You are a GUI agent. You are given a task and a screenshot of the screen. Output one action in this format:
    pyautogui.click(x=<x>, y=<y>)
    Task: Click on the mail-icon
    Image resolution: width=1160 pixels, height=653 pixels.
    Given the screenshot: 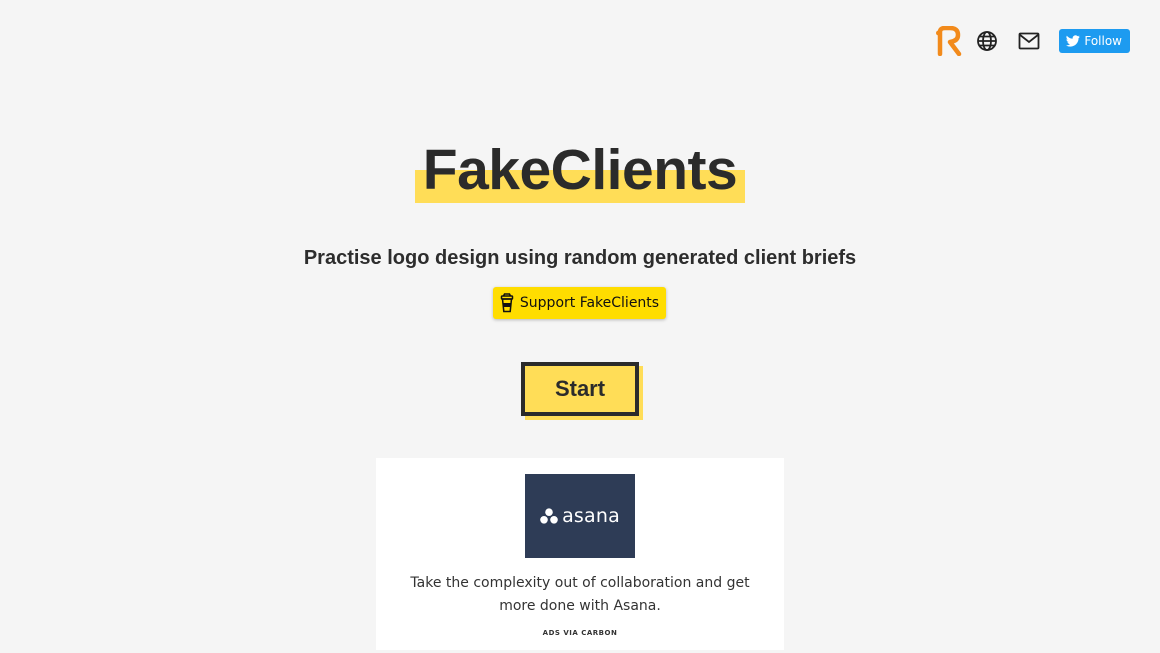 What is the action you would take?
    pyautogui.click(x=1029, y=41)
    